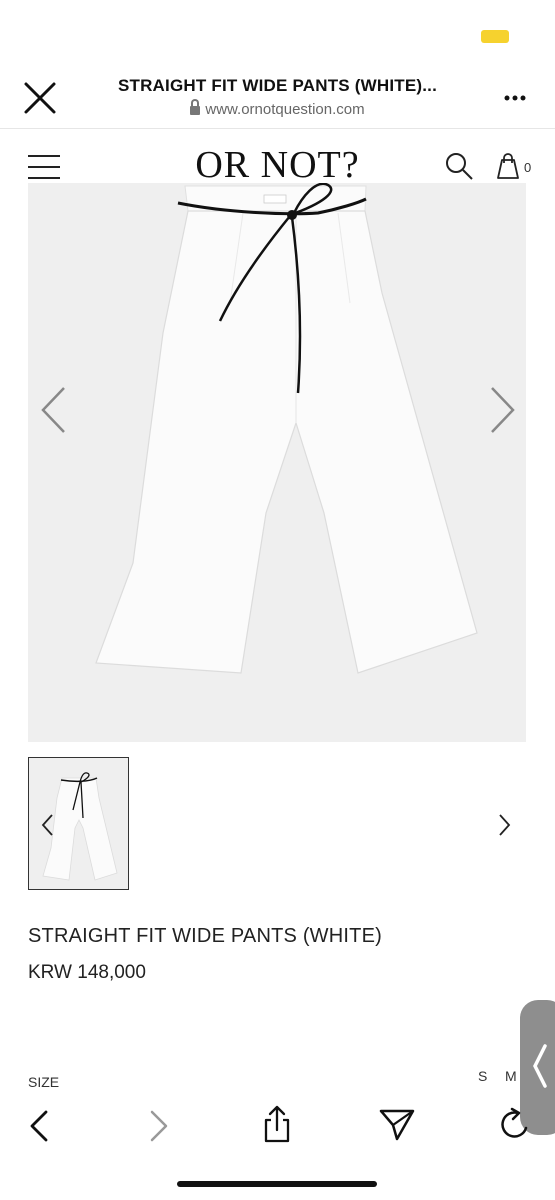  Describe the element at coordinates (528, 167) in the screenshot. I see `cart-count: 0` at that location.